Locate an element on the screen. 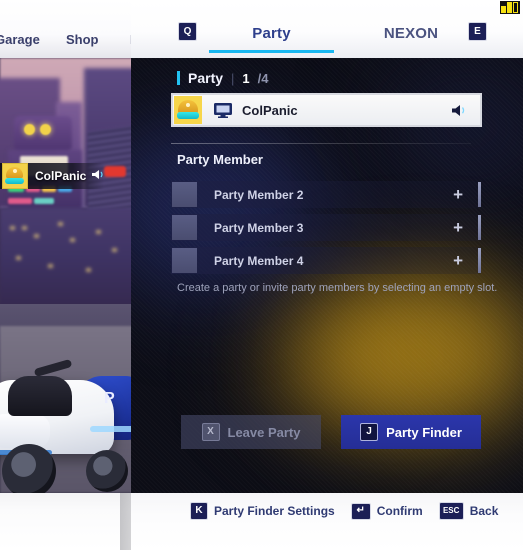  hotkey-label: Back is located at coordinates (484, 511).